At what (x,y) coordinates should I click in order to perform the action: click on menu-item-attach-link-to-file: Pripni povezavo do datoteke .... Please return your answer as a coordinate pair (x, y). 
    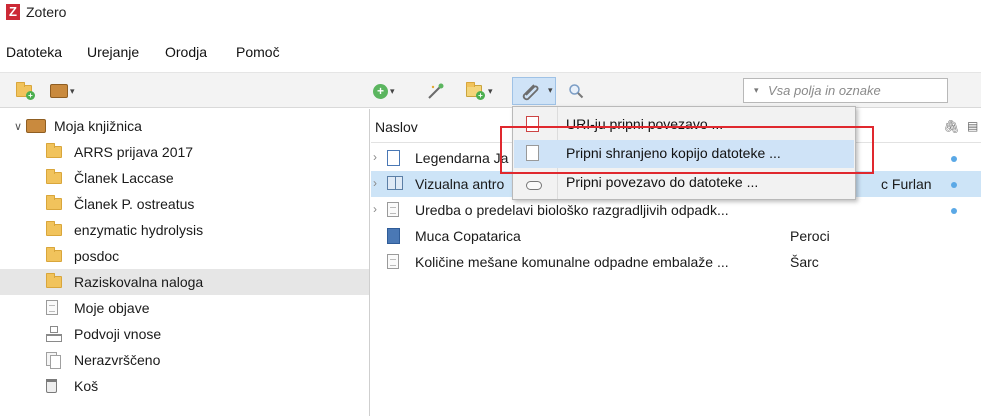
    Looking at the image, I should click on (684, 183).